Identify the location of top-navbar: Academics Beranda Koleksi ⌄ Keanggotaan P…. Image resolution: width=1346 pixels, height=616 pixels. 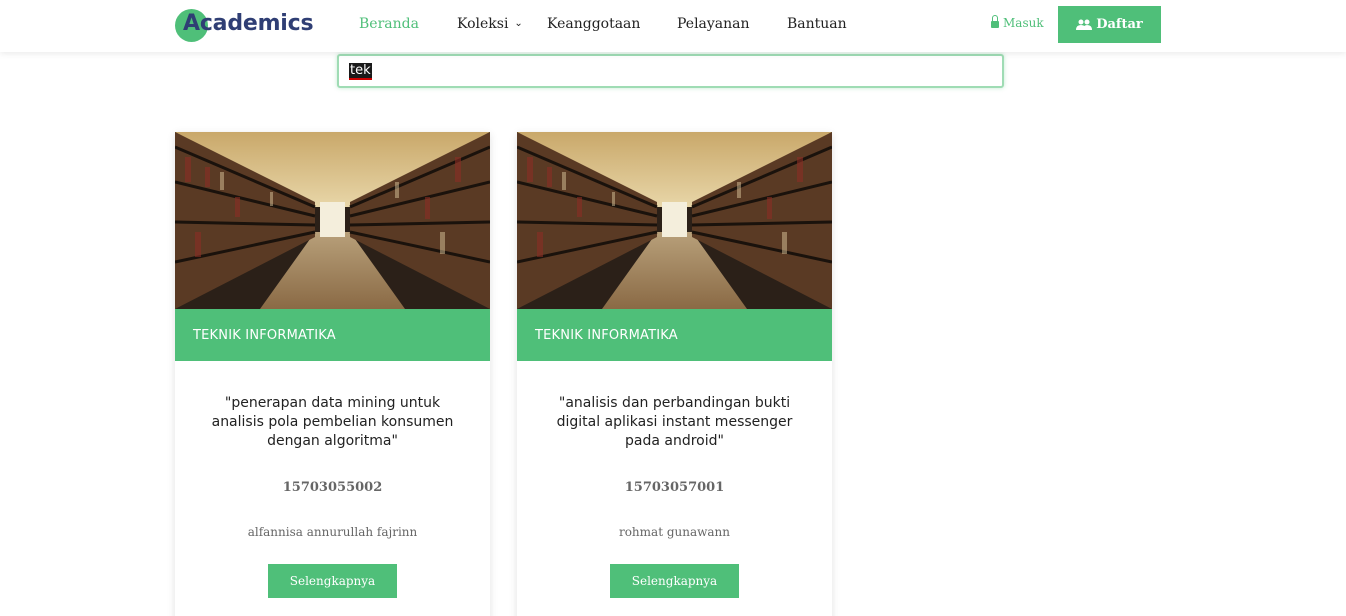
(673, 26).